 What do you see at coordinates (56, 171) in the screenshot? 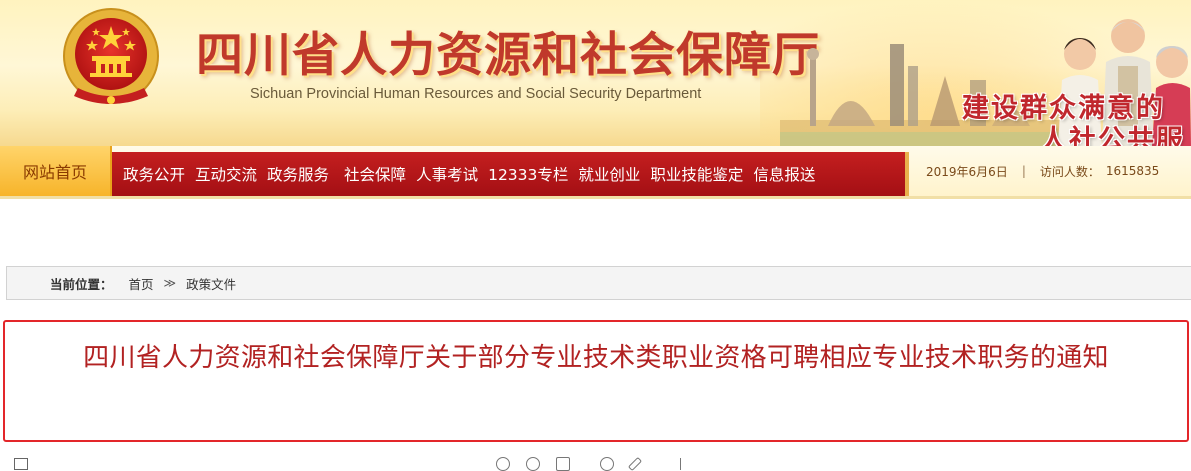
I see `nav-home-link: 网站首页` at bounding box center [56, 171].